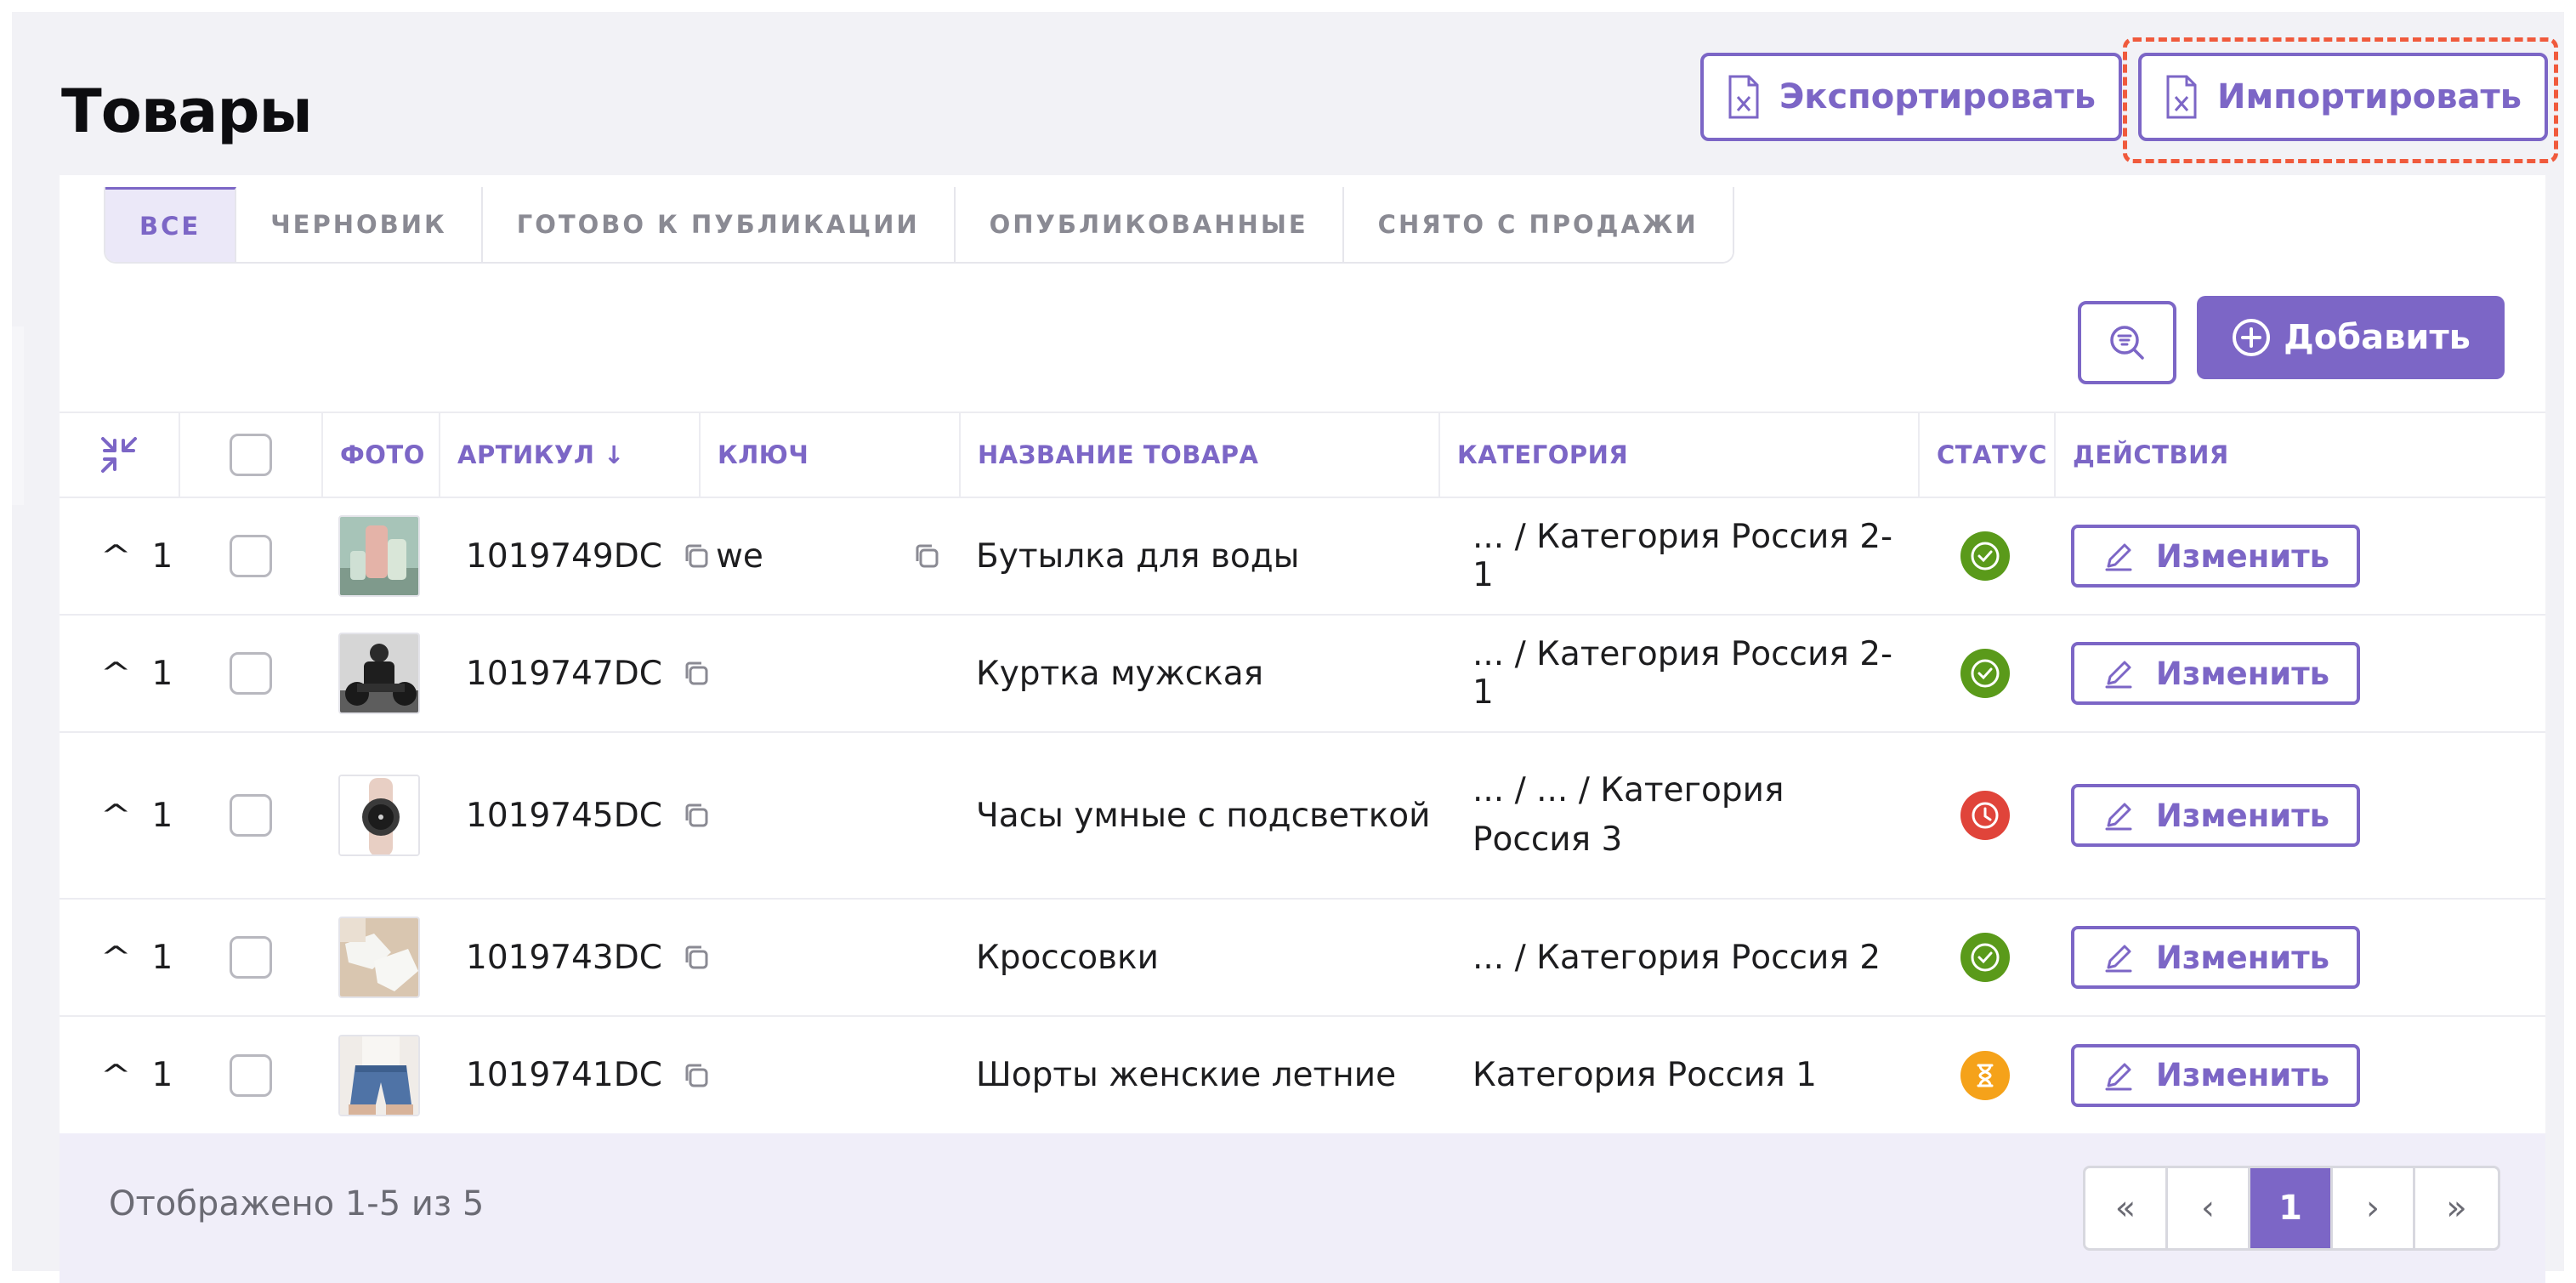 Image resolution: width=2576 pixels, height=1283 pixels. Describe the element at coordinates (1911, 97) in the screenshot. I see `export-button: Экспортировать` at that location.